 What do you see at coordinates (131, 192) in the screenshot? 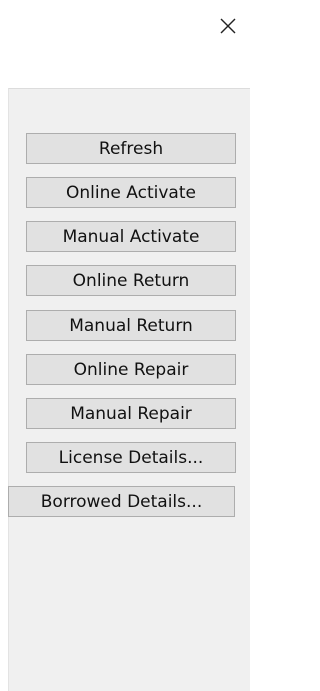
I see `online-activate-button: Online Activate` at bounding box center [131, 192].